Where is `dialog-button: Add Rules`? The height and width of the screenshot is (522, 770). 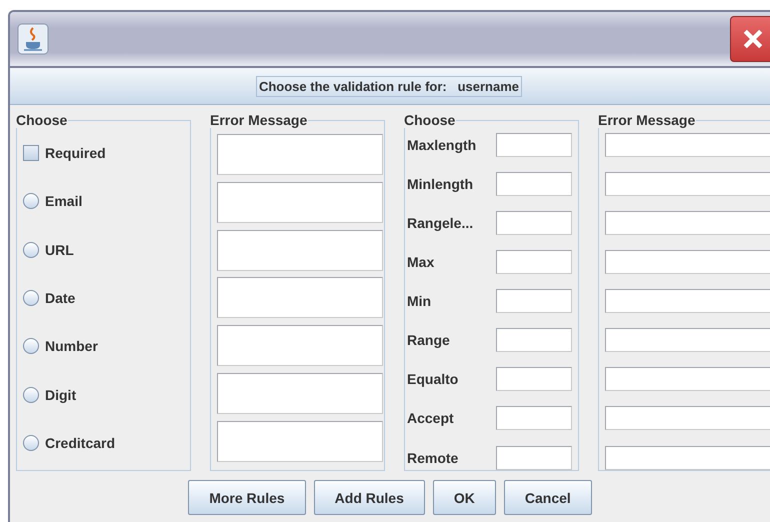
dialog-button: Add Rules is located at coordinates (369, 497).